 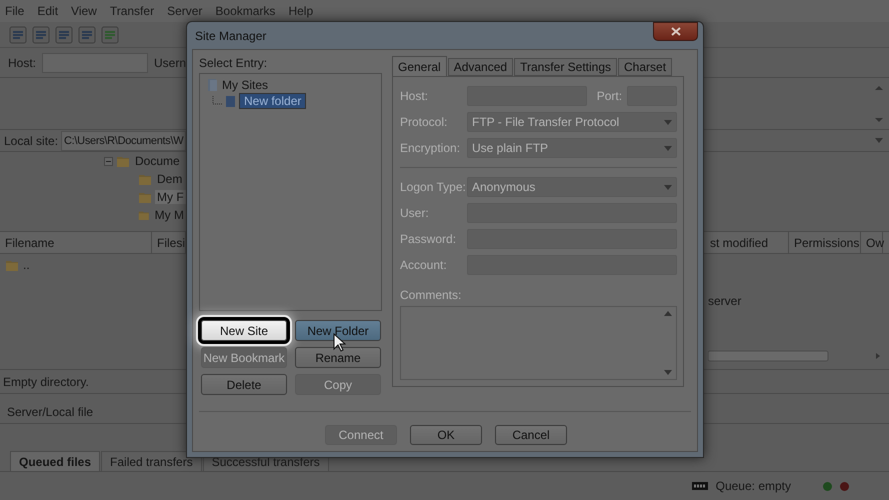 What do you see at coordinates (212, 85) in the screenshot?
I see `sites-icon` at bounding box center [212, 85].